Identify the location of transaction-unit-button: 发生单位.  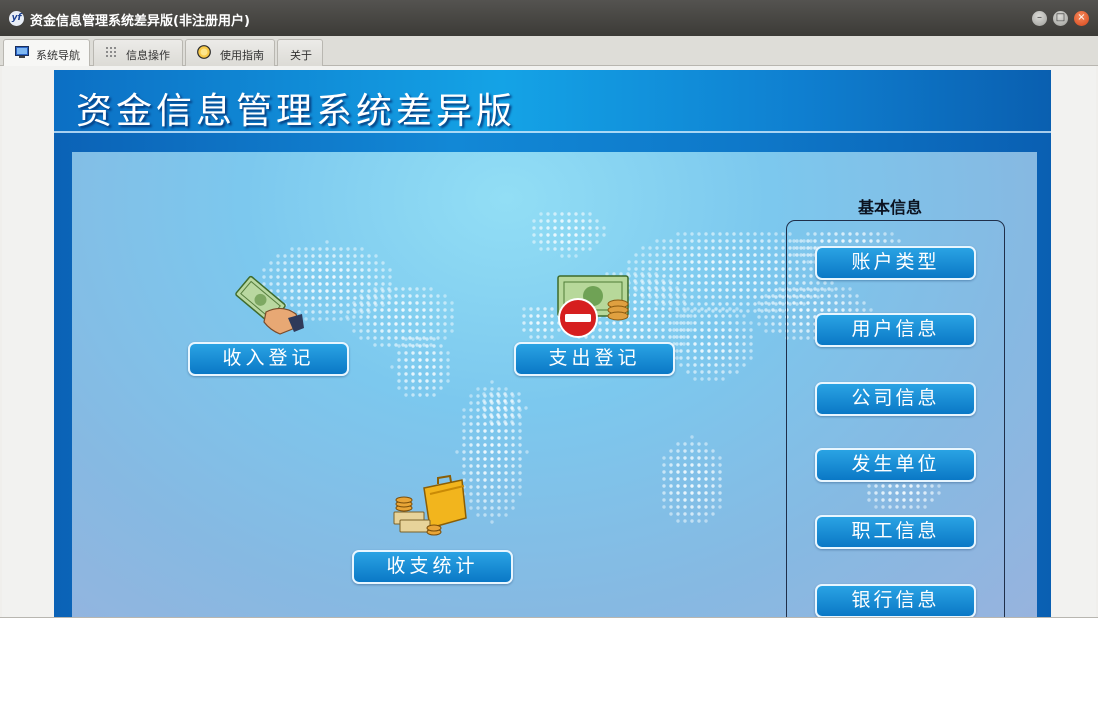
(895, 465).